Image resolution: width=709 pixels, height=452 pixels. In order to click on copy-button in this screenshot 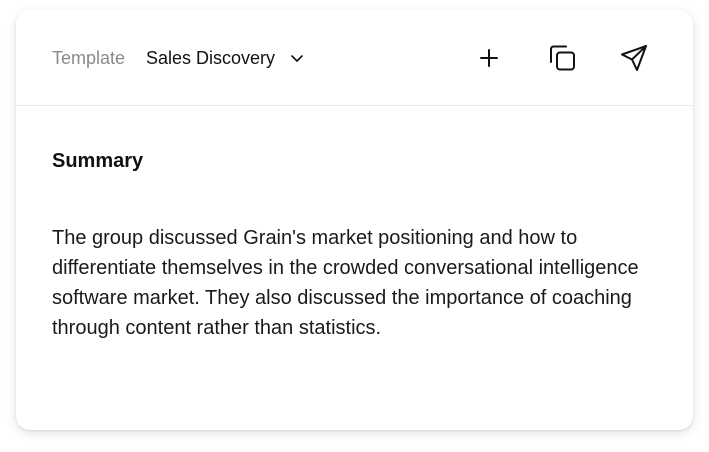, I will do `click(562, 58)`.